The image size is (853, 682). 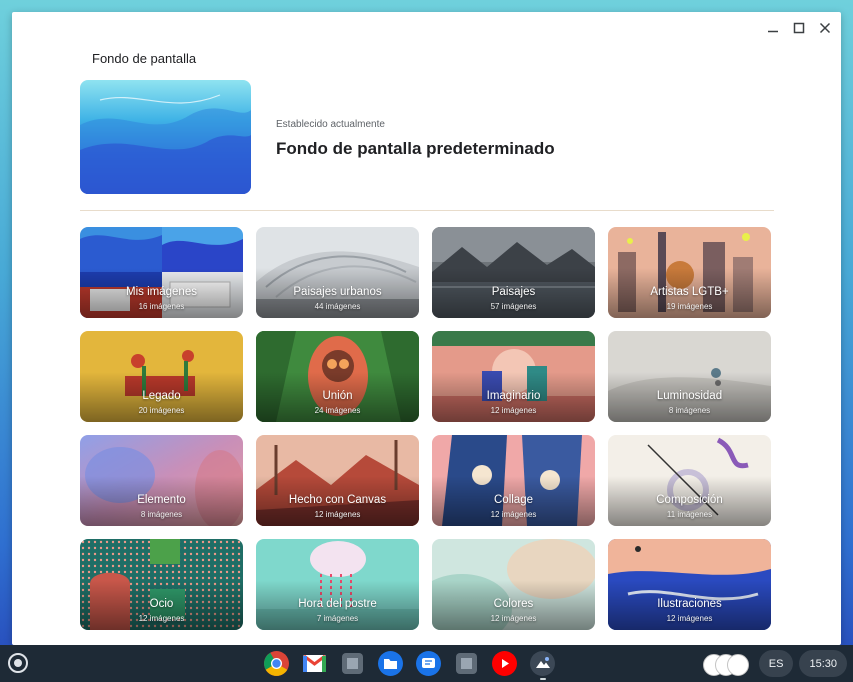 What do you see at coordinates (513, 396) in the screenshot?
I see `collection-label: Imaginario` at bounding box center [513, 396].